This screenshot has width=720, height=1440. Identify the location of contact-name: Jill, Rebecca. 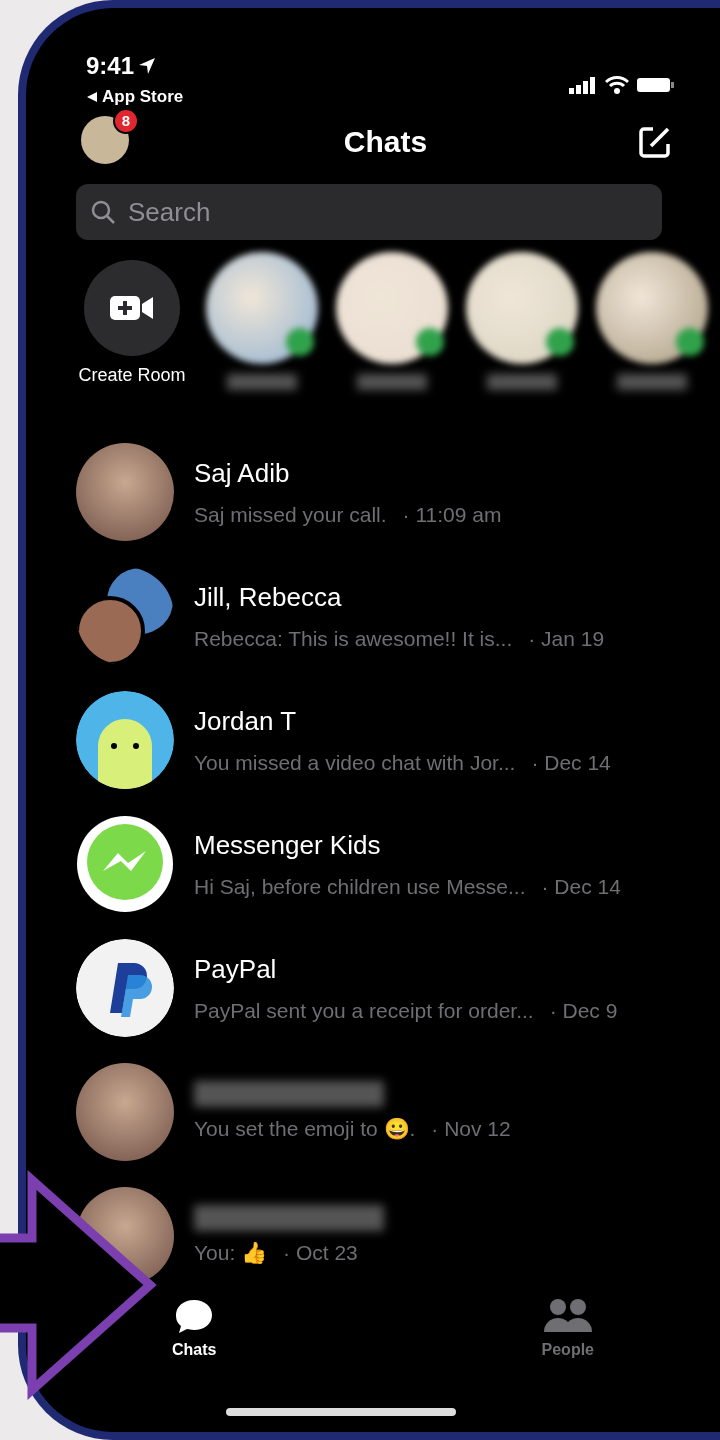
(268, 598).